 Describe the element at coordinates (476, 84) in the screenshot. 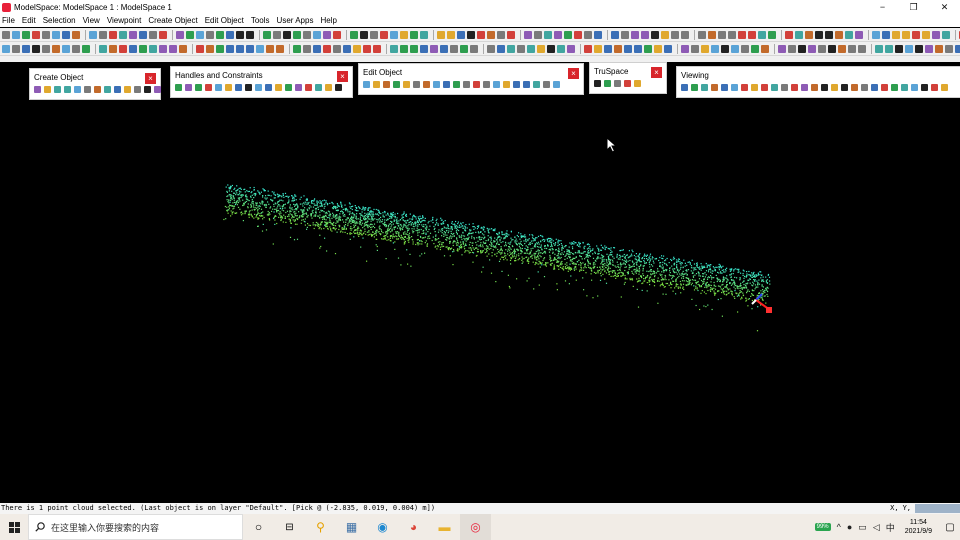

I see `edit-object-tool-12-icon` at that location.